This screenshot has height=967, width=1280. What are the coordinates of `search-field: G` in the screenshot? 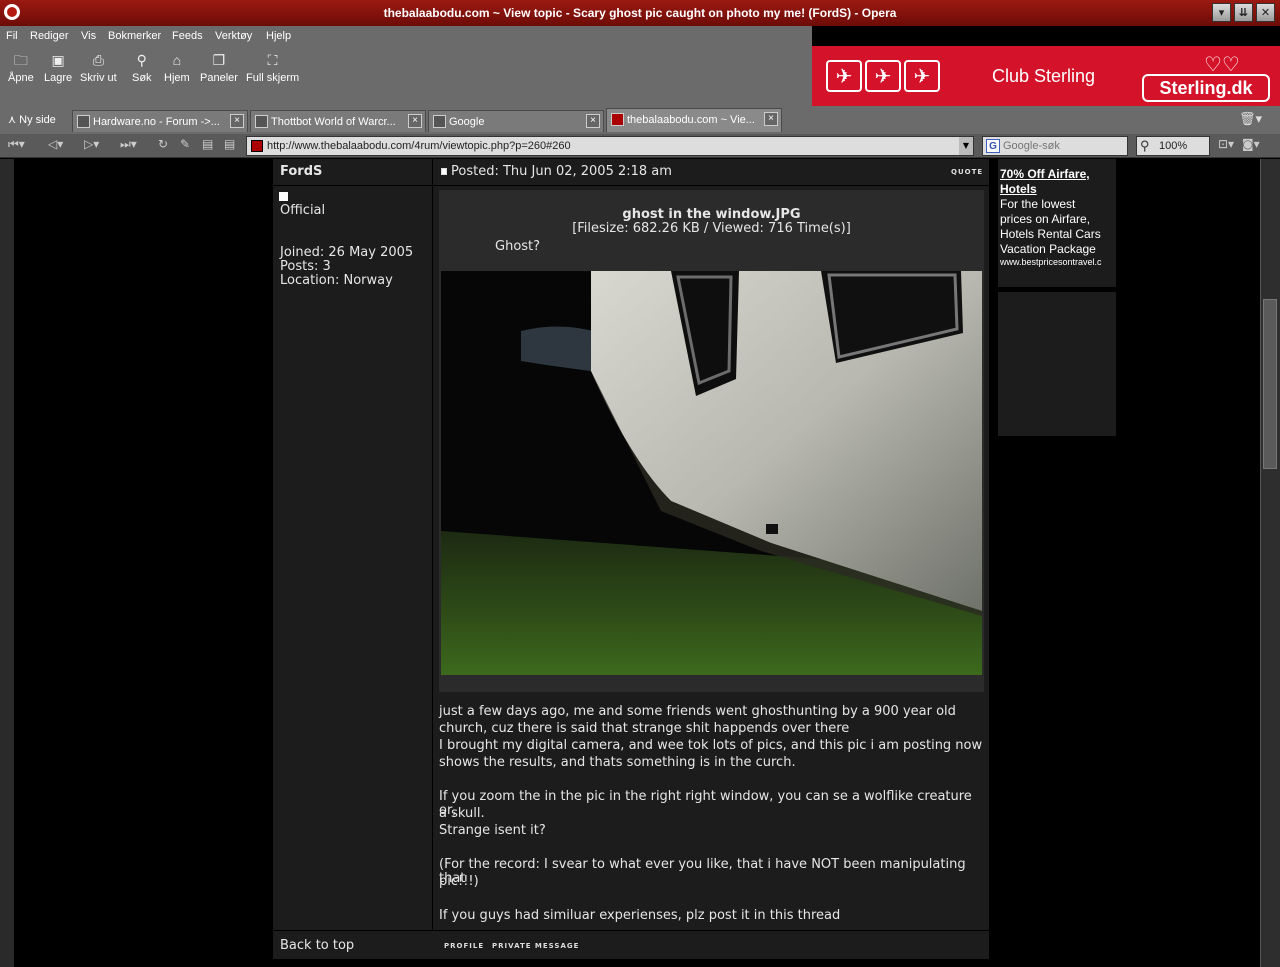 It's located at (1055, 146).